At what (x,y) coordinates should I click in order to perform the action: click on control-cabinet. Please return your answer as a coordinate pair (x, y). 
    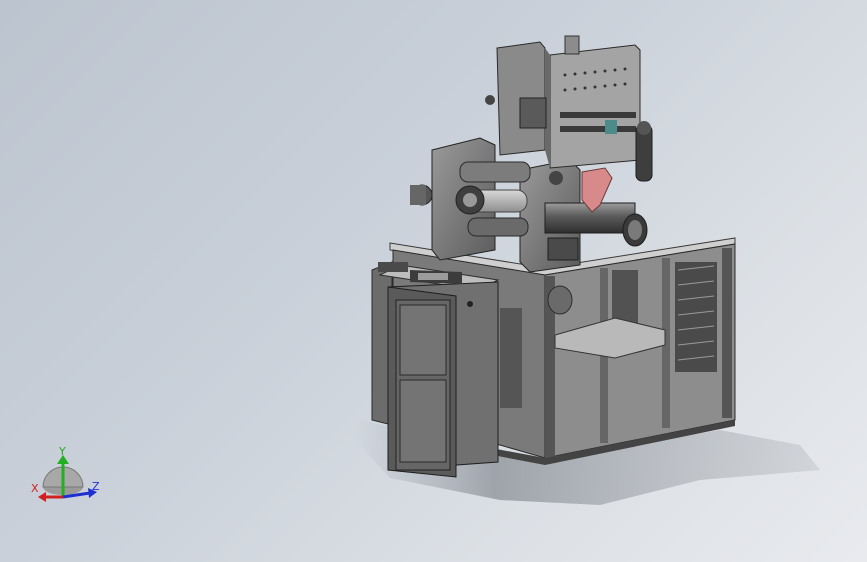
    Looking at the image, I should click on (439, 370).